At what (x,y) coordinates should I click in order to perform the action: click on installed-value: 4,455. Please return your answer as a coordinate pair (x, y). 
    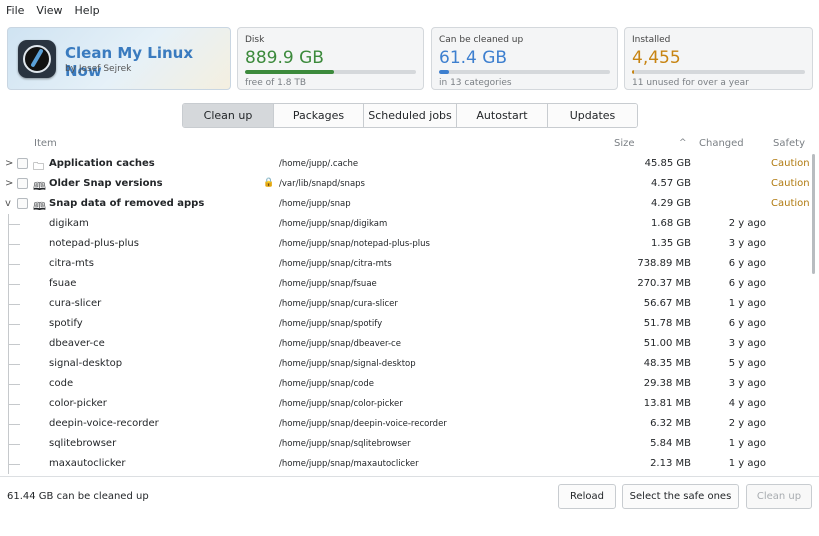
    Looking at the image, I should click on (656, 58).